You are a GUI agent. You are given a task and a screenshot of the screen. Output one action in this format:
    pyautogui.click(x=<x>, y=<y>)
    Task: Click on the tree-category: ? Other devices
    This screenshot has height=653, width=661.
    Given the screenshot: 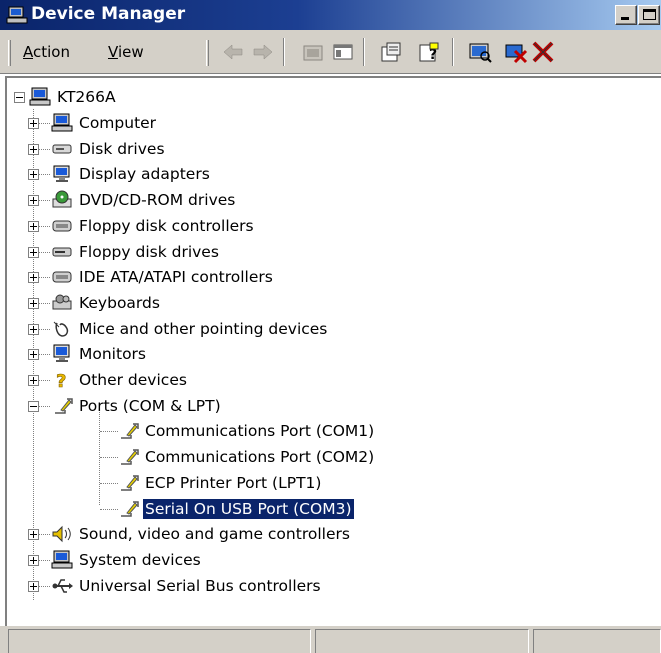 What is the action you would take?
    pyautogui.click(x=98, y=380)
    